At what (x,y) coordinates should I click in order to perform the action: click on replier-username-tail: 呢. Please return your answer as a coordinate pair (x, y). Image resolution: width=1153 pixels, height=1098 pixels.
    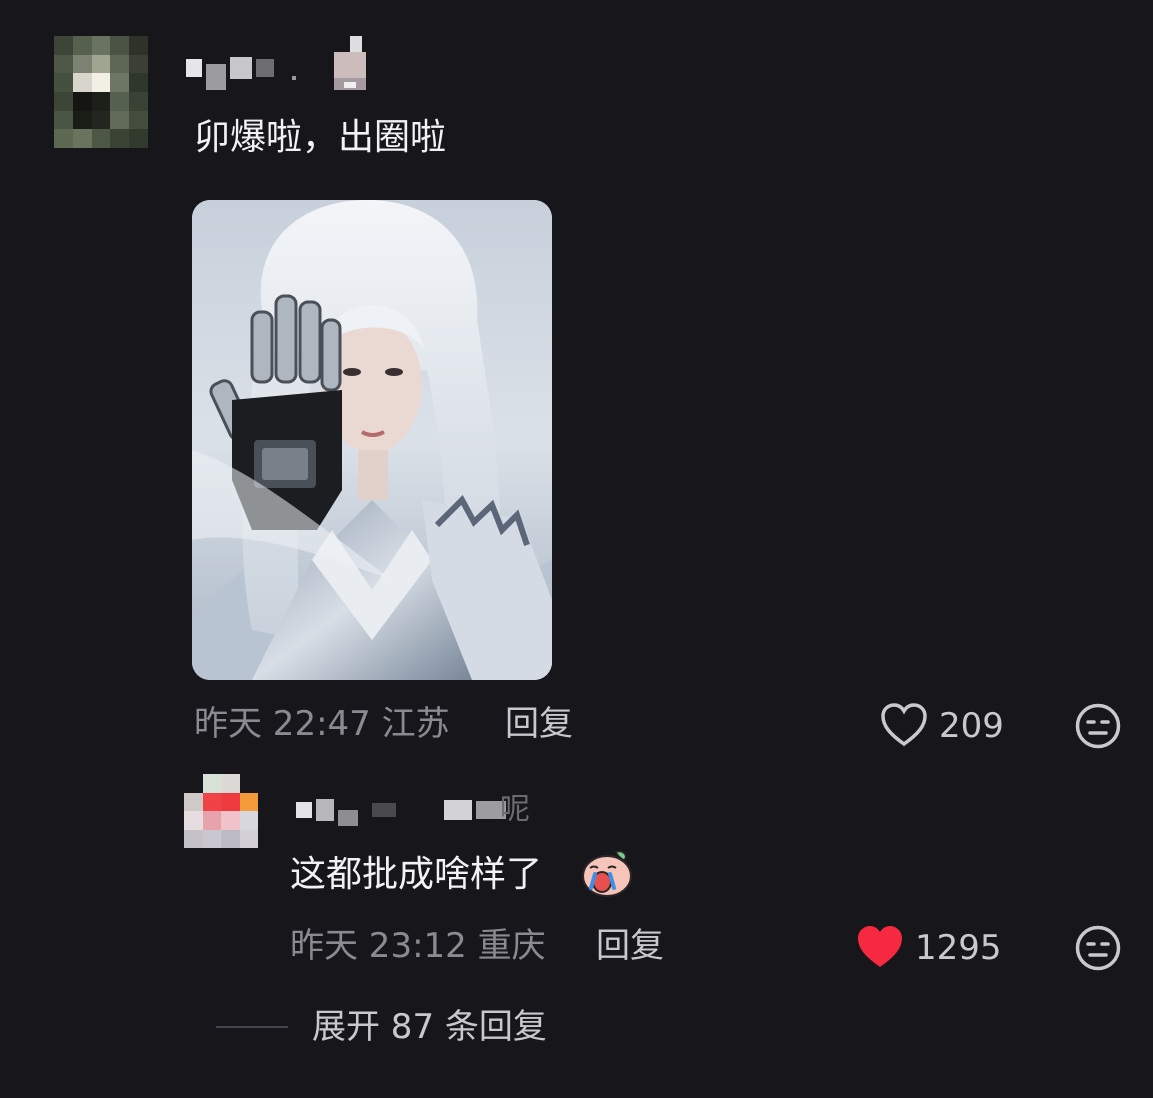
    Looking at the image, I should click on (515, 809).